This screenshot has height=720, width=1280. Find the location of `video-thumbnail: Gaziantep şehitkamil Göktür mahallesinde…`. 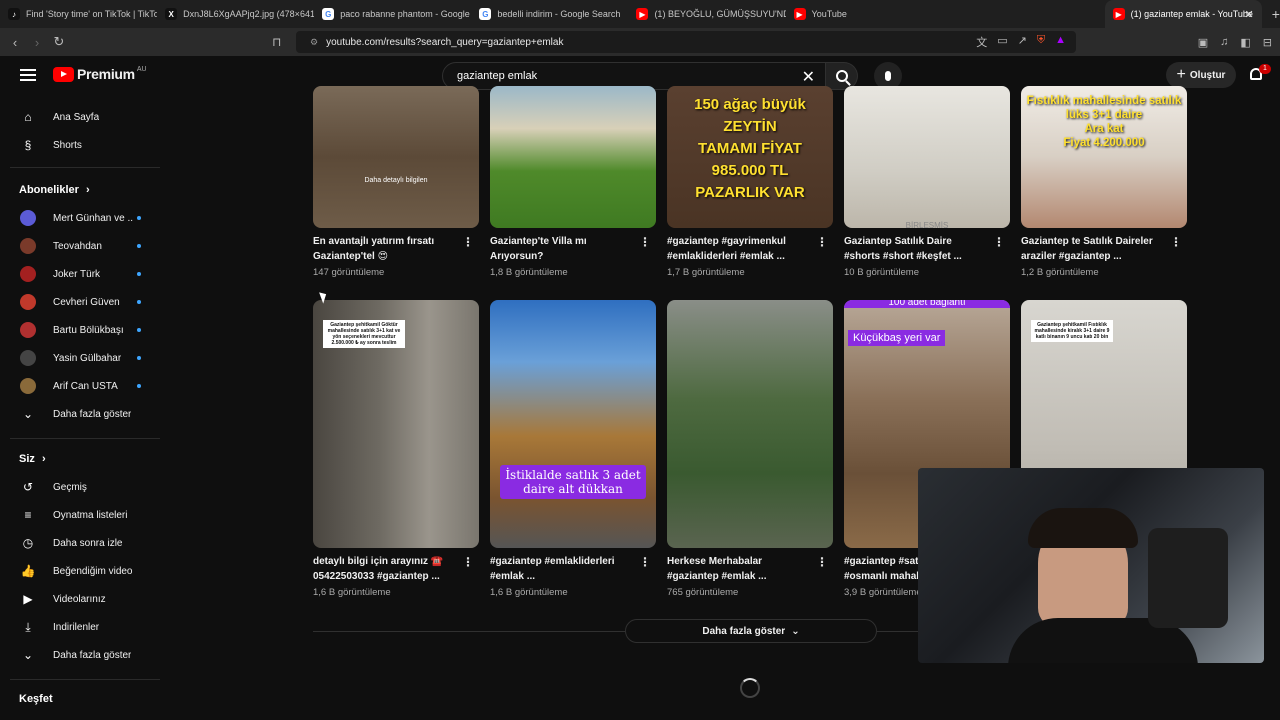

video-thumbnail: Gaziantep şehitkamil Göktür mahallesinde… is located at coordinates (396, 424).